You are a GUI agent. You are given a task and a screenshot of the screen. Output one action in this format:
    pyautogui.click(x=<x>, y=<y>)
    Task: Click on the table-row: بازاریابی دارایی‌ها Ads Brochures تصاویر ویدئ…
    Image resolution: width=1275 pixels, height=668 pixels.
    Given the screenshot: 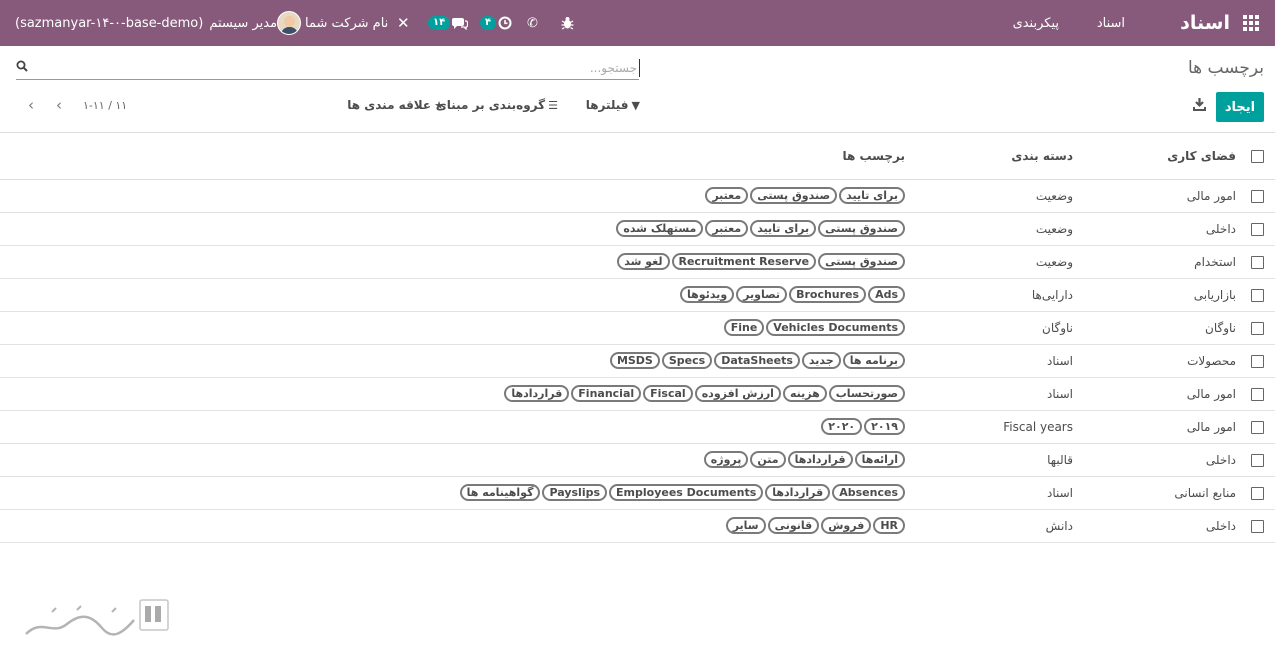 What is the action you would take?
    pyautogui.click(x=637, y=295)
    